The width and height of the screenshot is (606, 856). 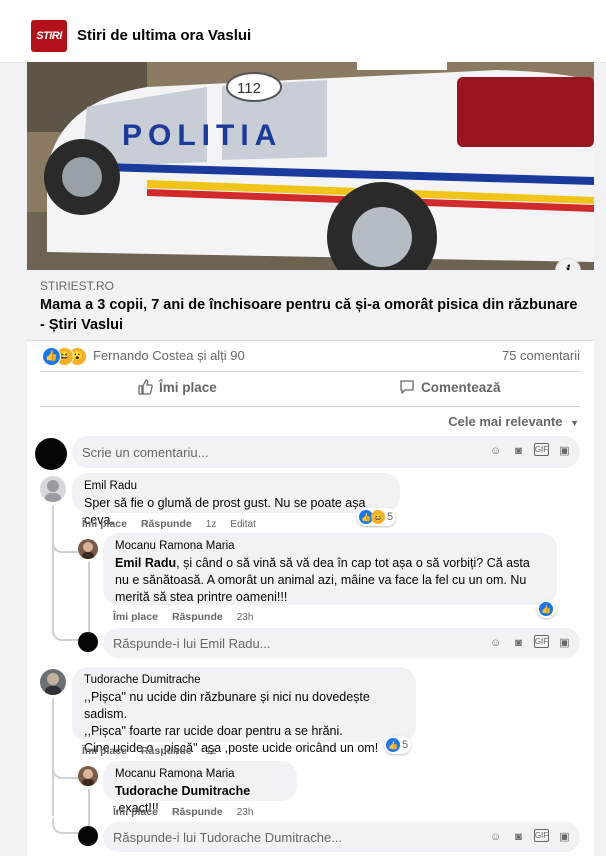 I want to click on comment-icon, so click(x=407, y=387).